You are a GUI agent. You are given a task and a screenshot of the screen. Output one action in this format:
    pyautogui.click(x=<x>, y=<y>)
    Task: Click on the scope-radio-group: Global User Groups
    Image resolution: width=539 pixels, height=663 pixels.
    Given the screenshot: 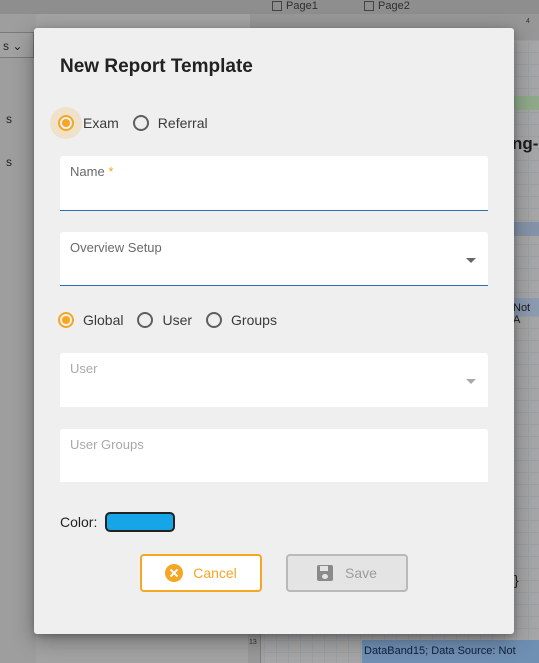 What is the action you would take?
    pyautogui.click(x=174, y=320)
    